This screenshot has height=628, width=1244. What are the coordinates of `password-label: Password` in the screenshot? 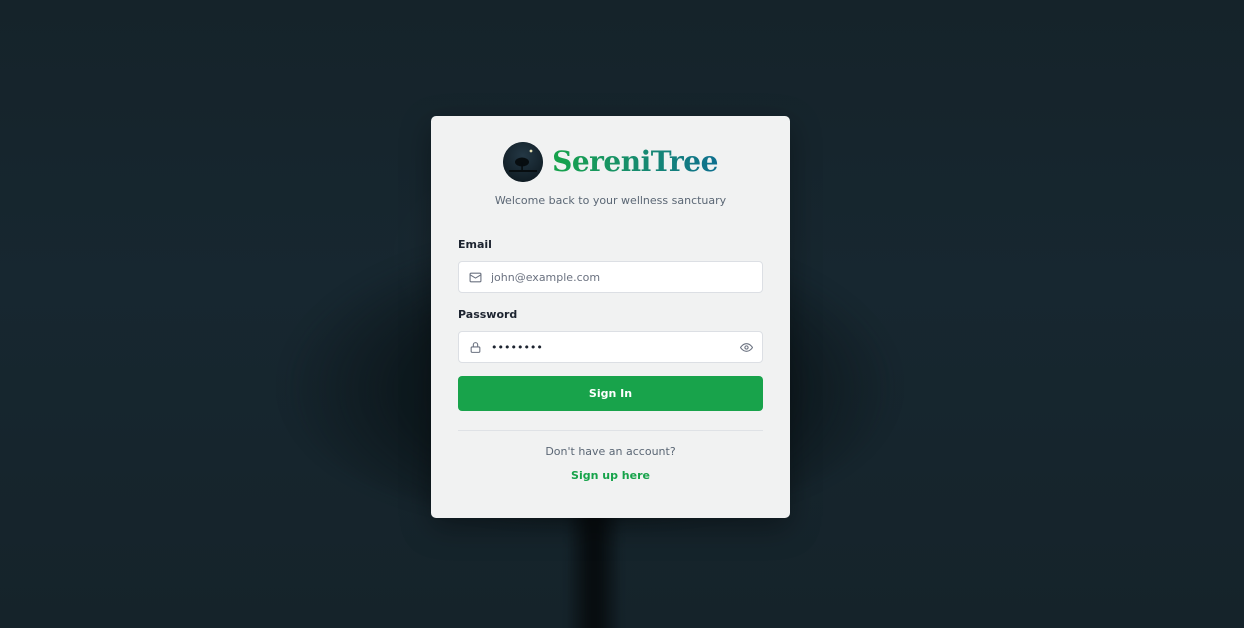 It's located at (488, 314).